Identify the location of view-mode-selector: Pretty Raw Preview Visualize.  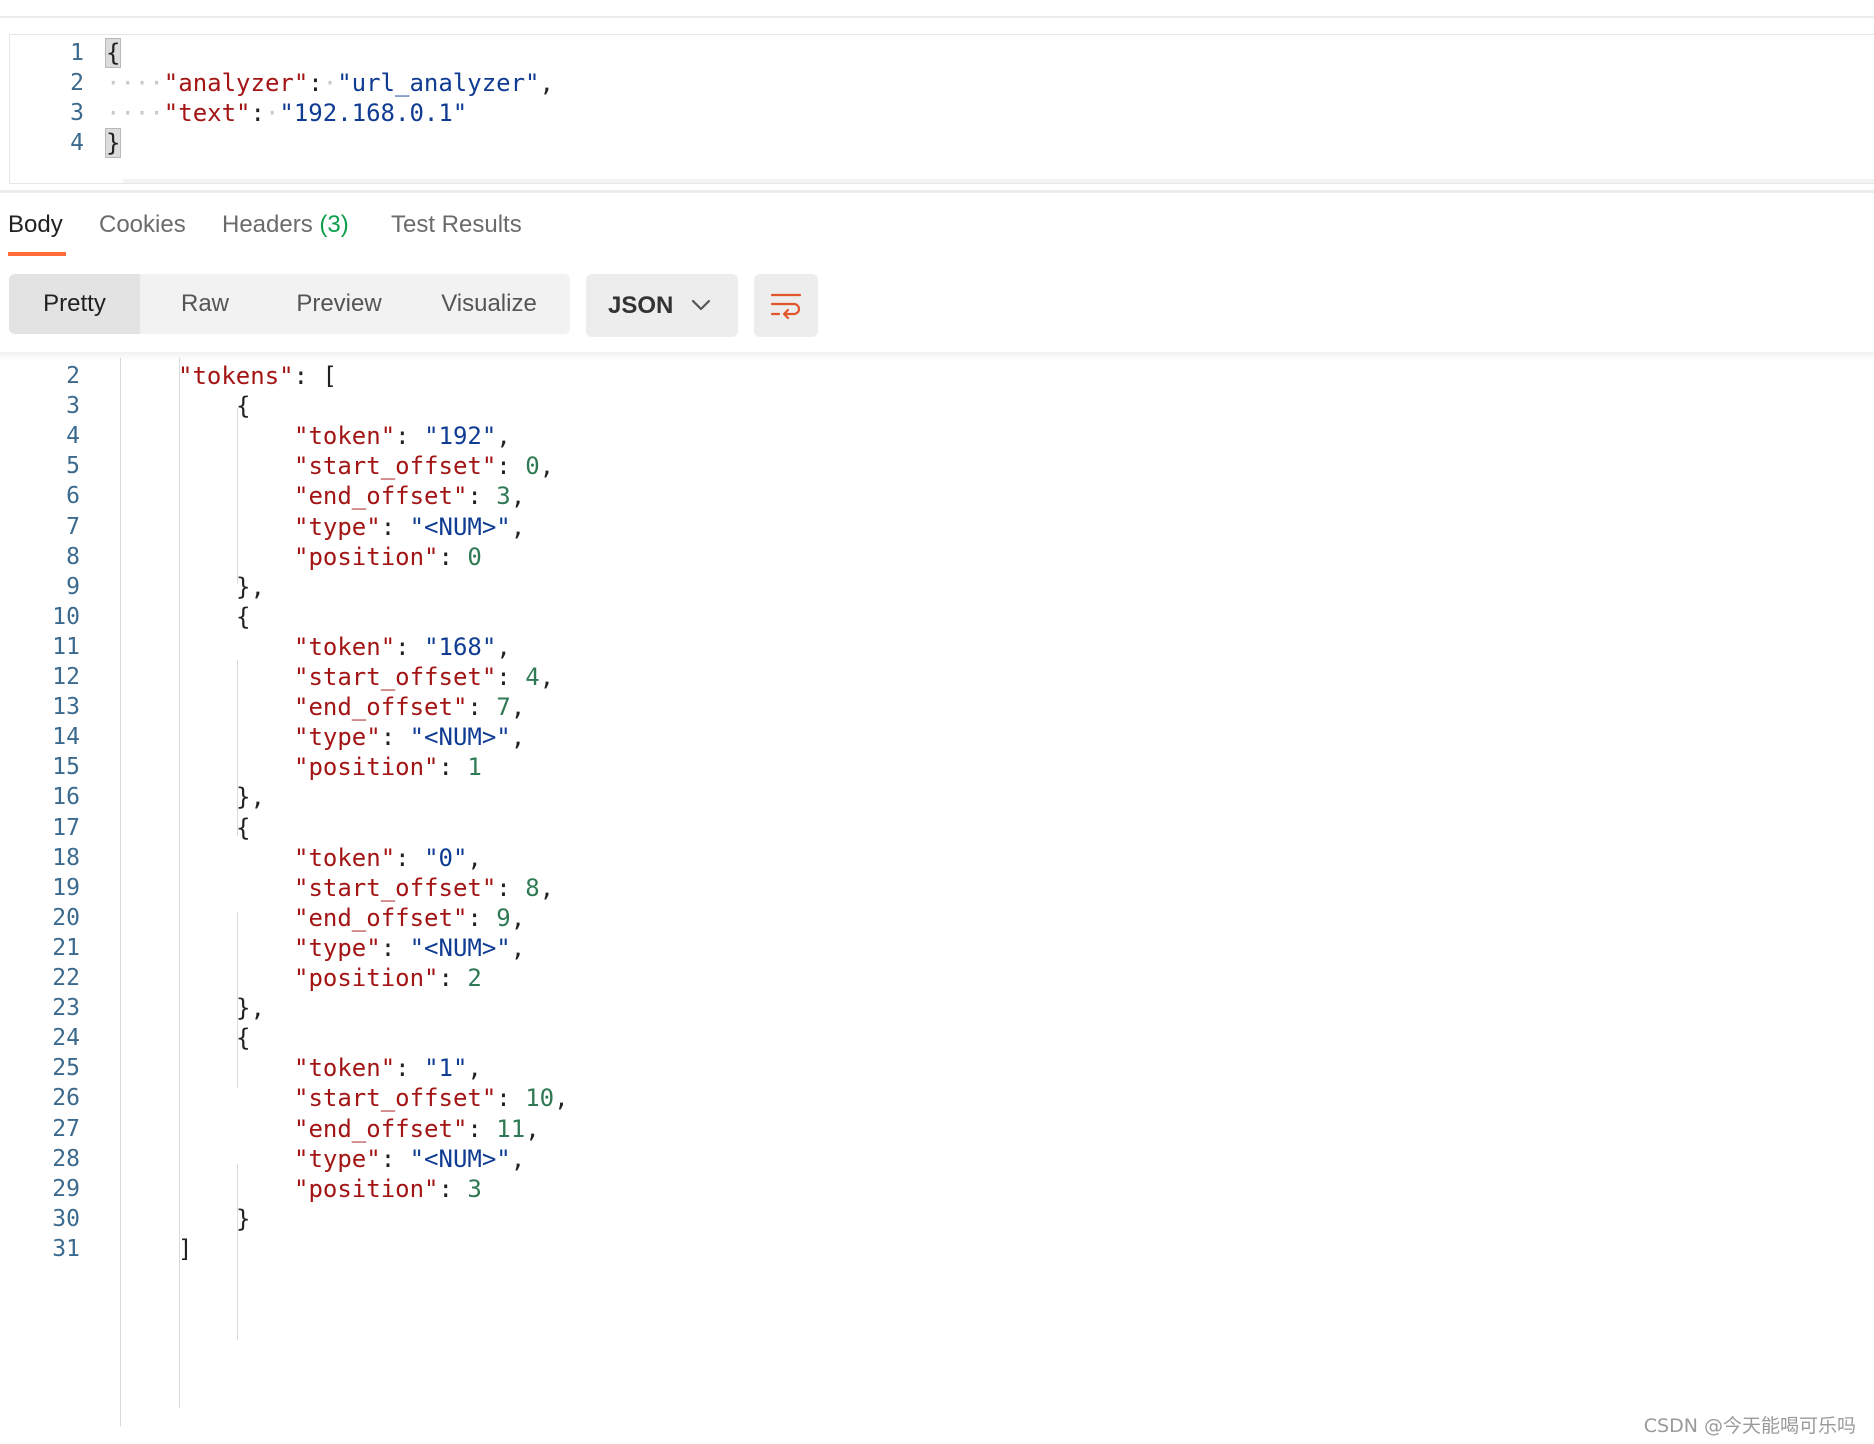
(289, 304).